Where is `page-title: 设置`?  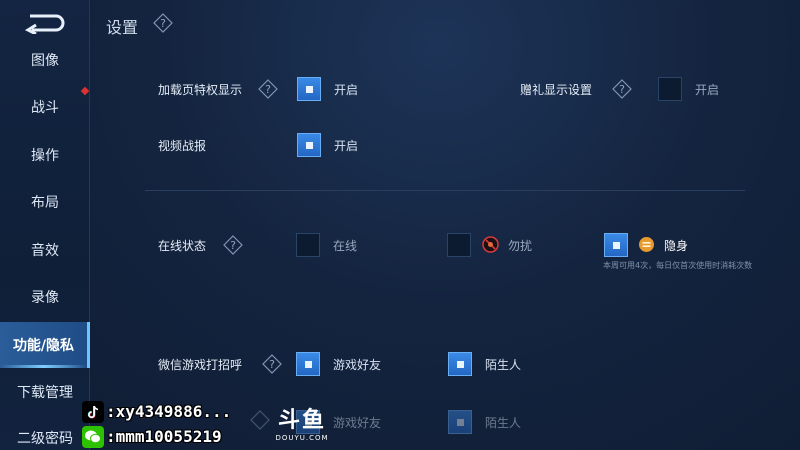
page-title: 设置 is located at coordinates (122, 27).